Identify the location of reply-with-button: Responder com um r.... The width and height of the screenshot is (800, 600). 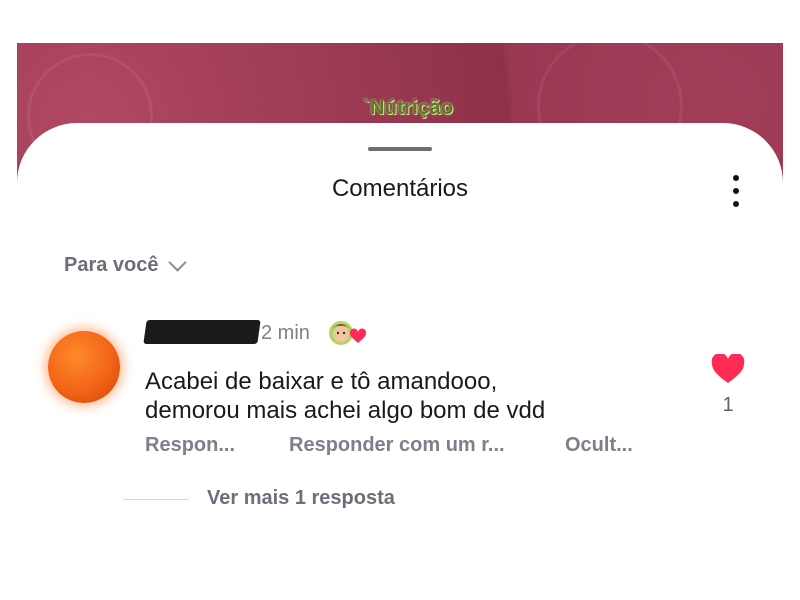
(397, 445).